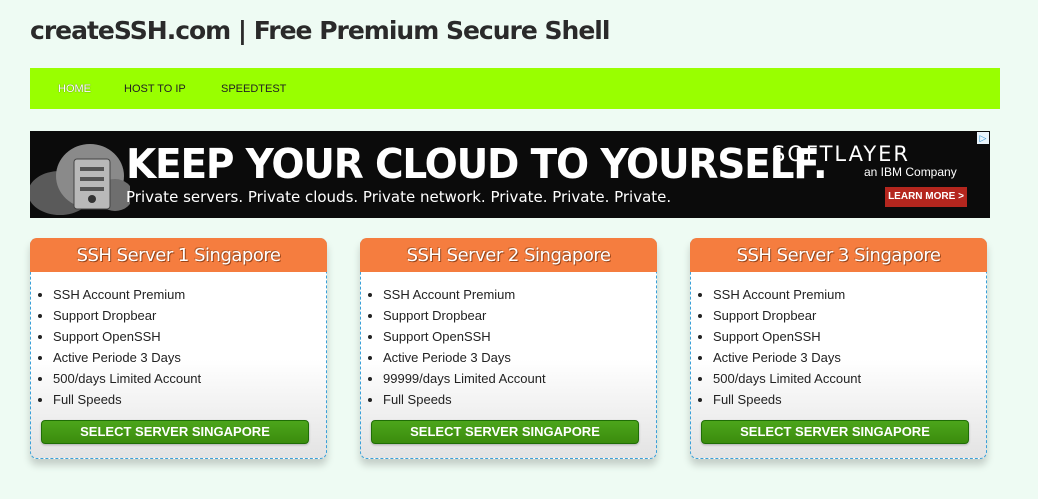 The height and width of the screenshot is (499, 1038). I want to click on main-nav: HOME HOST TO IP SPEEDTEST, so click(515, 88).